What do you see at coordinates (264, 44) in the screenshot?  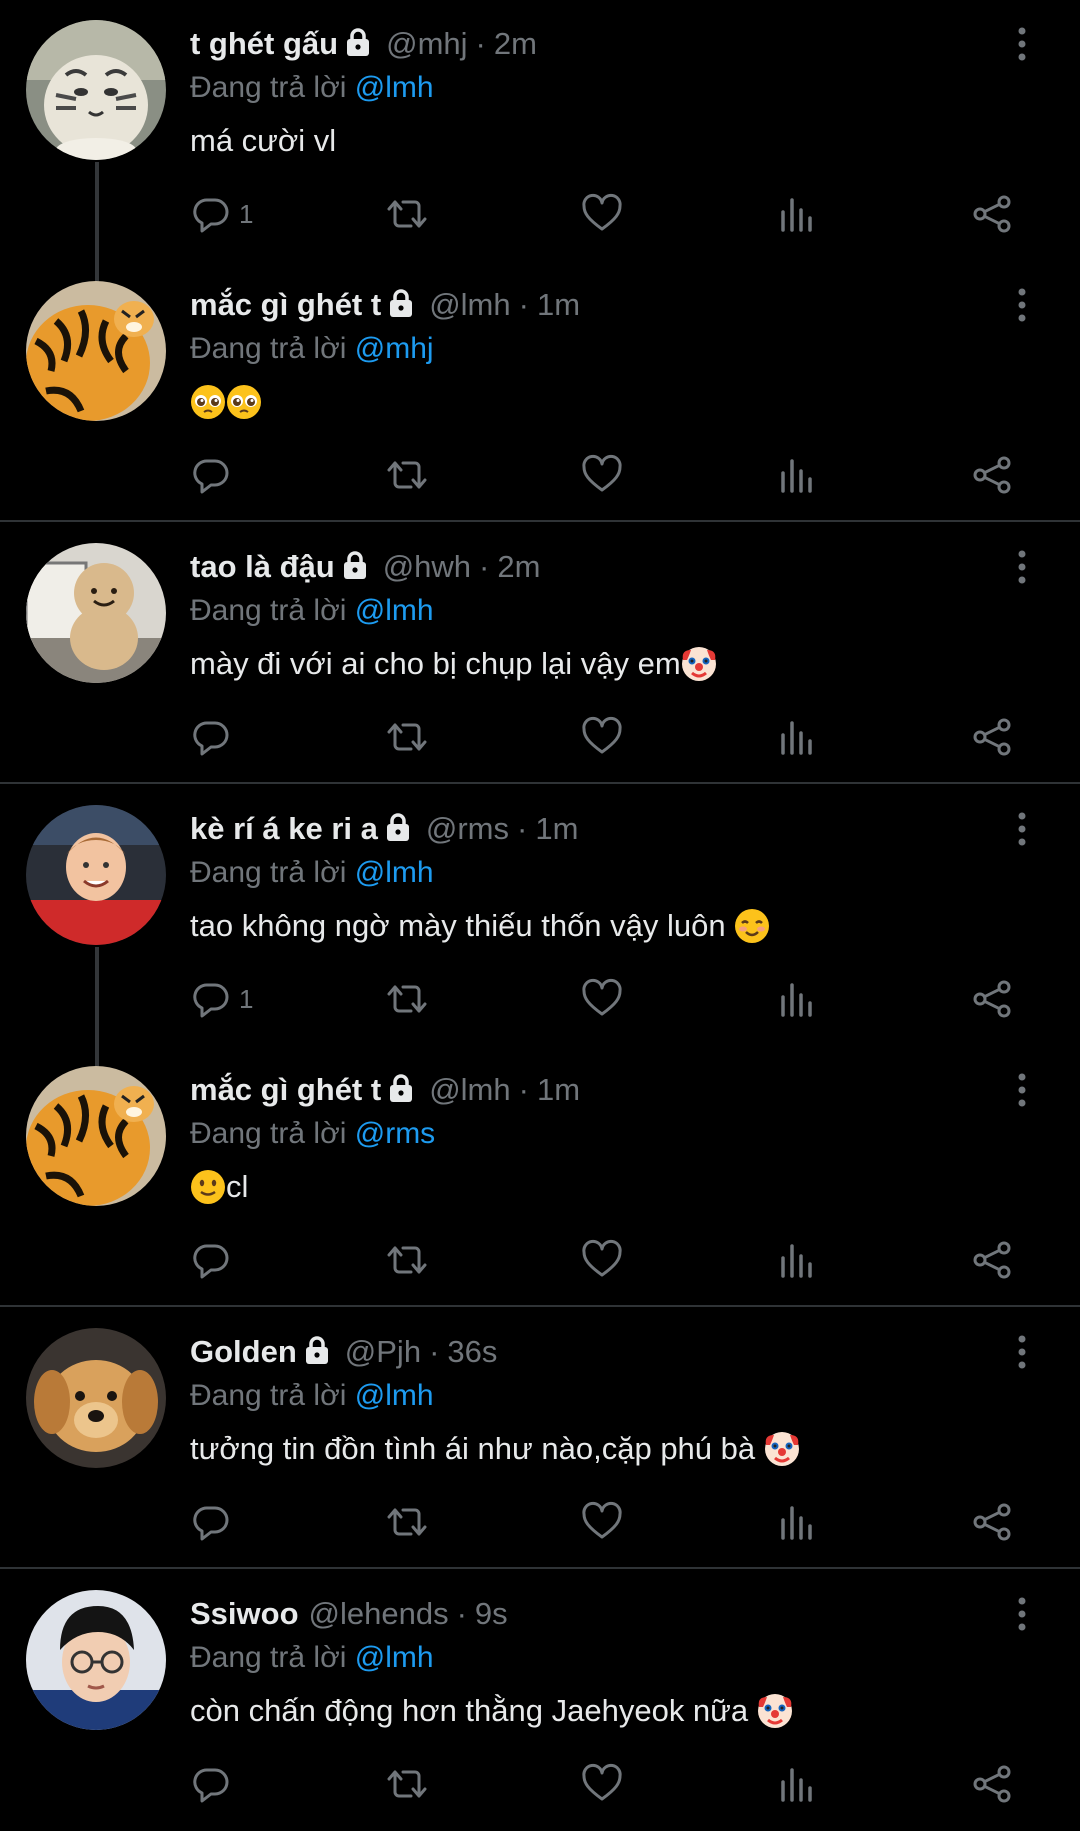 I see `display-name: t ghét gấu` at bounding box center [264, 44].